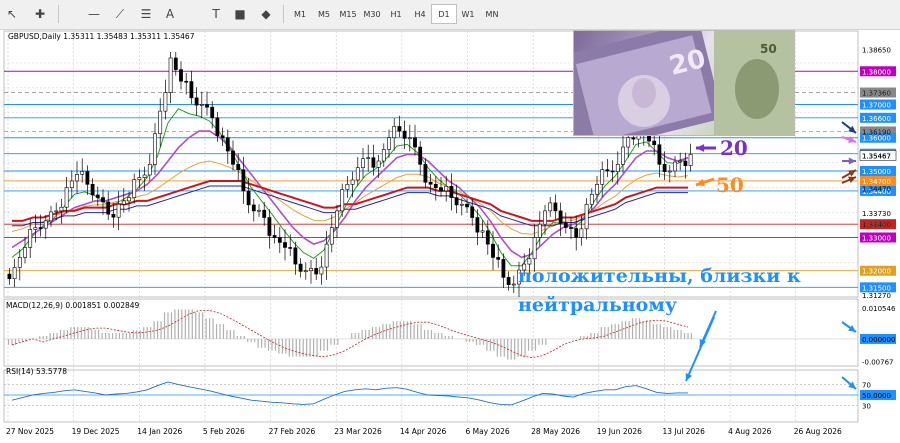  Describe the element at coordinates (555, 431) in the screenshot. I see `x-tick-label: 28 May 2026` at that location.